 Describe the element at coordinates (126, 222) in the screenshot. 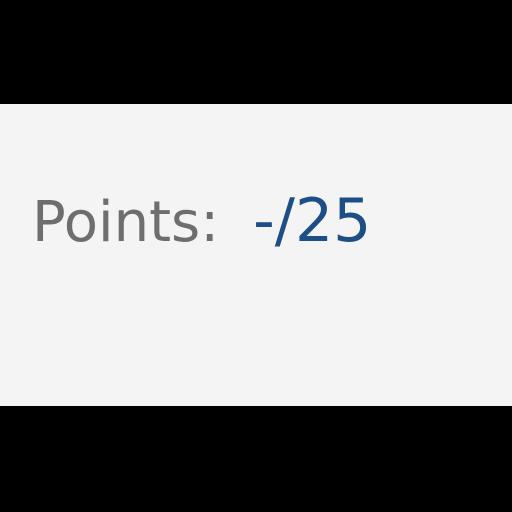

I see `points-label: Points:` at that location.